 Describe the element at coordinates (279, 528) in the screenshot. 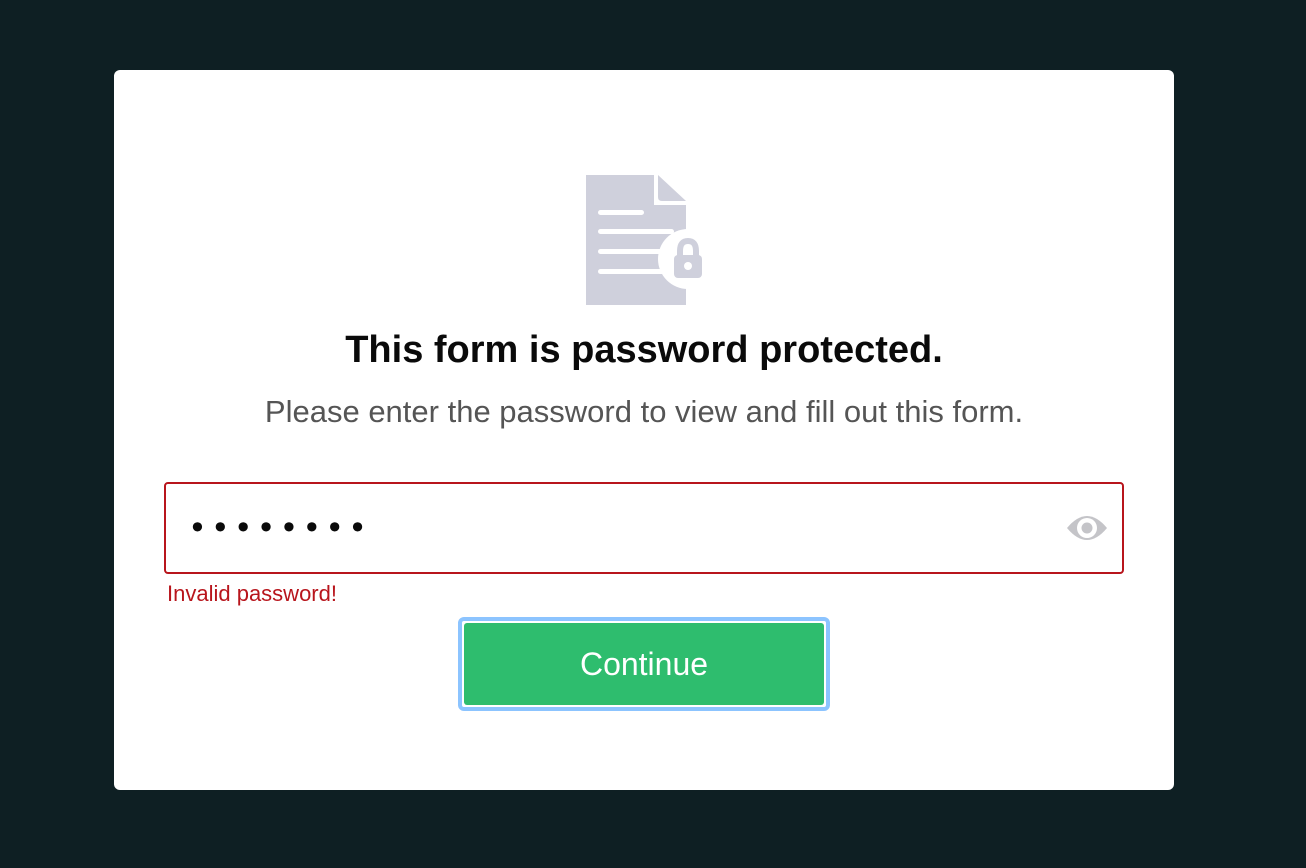

I see `password-masked-value: ••••••••` at that location.